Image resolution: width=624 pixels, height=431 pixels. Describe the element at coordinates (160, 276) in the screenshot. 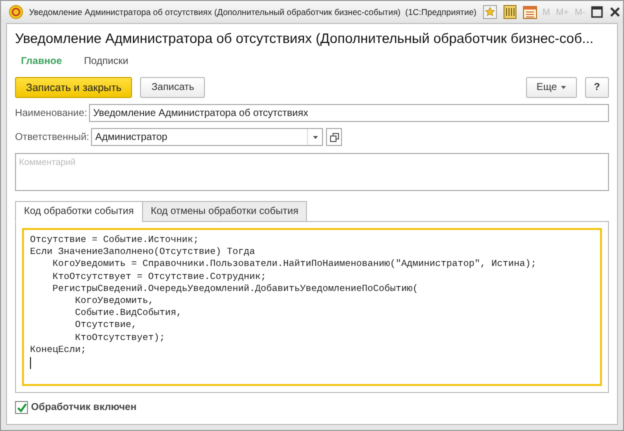

I see `code-line: КтоОтсутствует = Отсутствие.Сотрудник;` at that location.